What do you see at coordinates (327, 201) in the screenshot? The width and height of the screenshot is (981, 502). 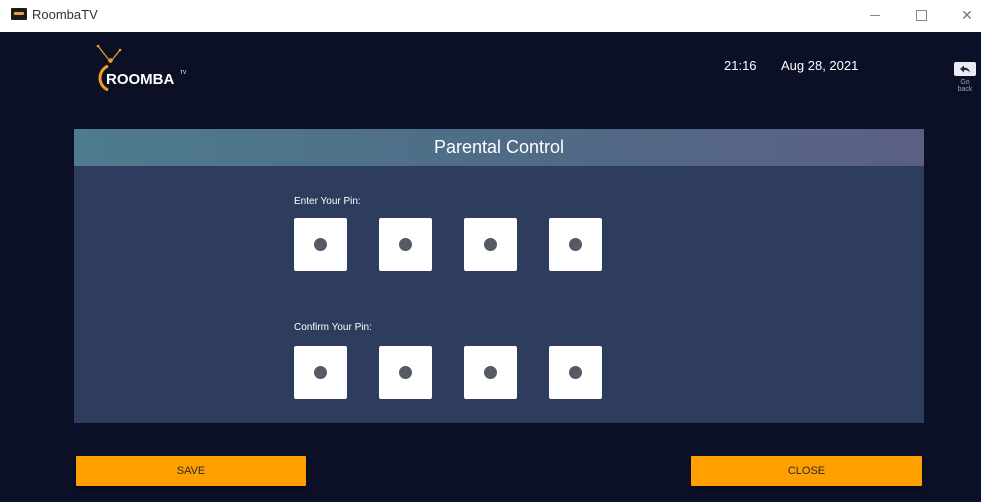 I see `enter-pin-label: Enter Your Pin:` at bounding box center [327, 201].